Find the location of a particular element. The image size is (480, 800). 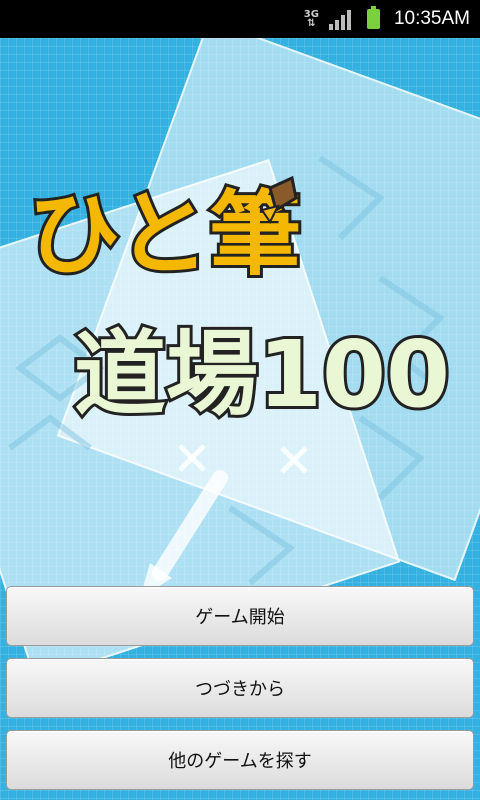

network-3g-icon: 3G ⇅ is located at coordinates (311, 19).